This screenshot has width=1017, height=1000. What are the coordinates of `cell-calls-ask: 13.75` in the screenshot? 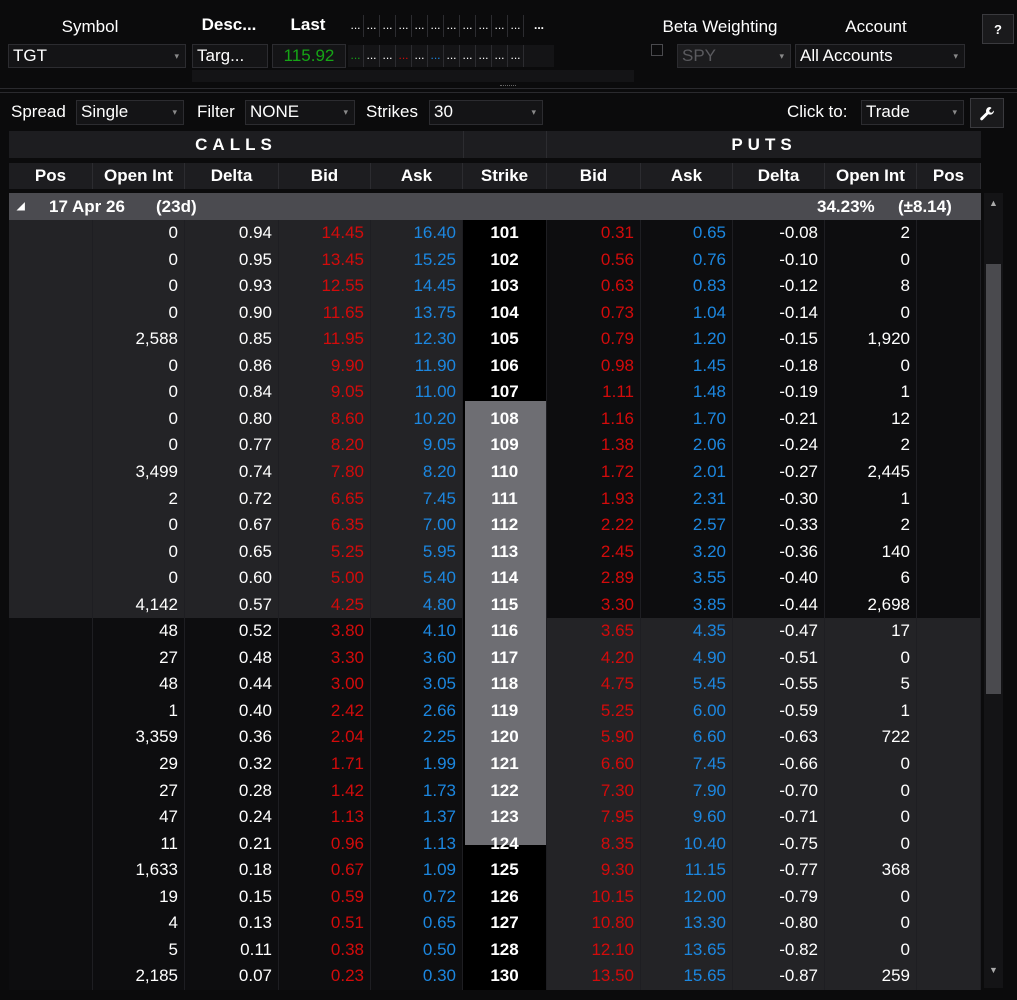 It's located at (417, 313).